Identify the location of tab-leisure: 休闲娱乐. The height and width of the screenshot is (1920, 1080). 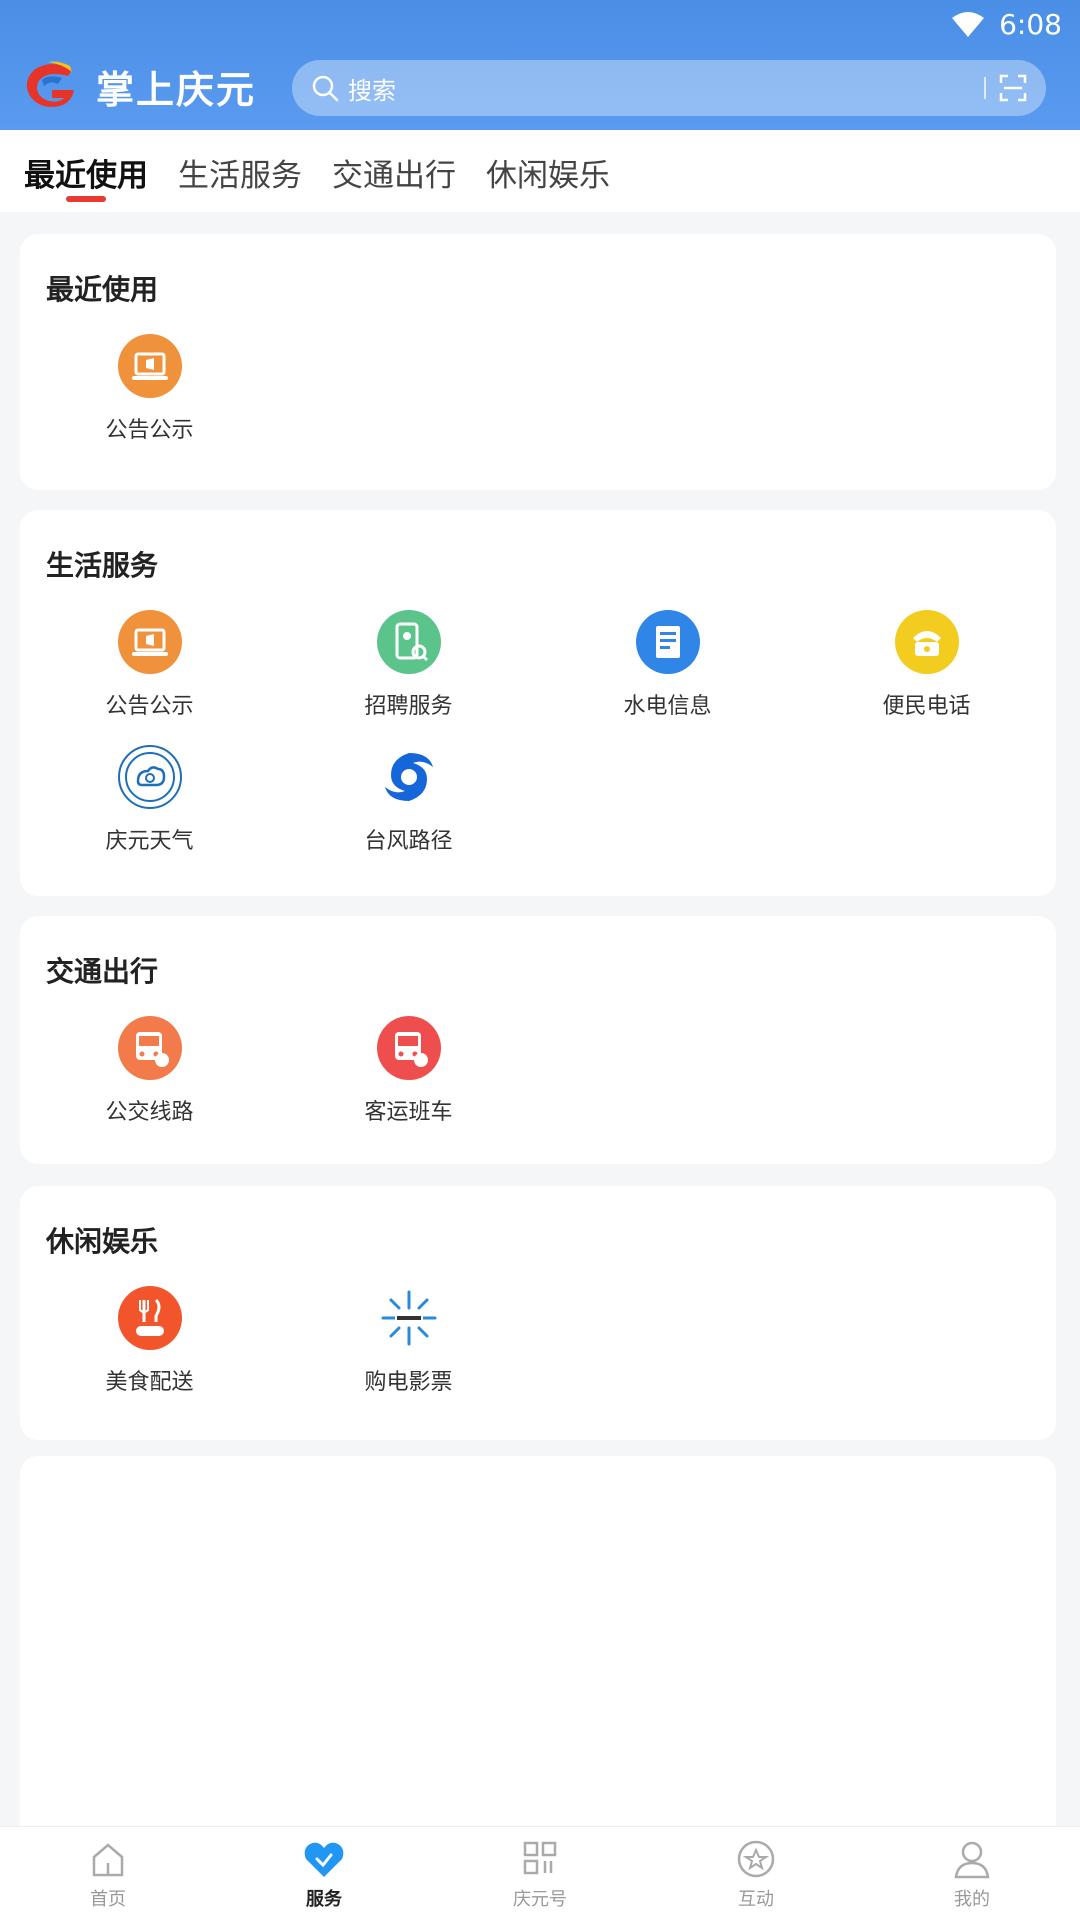
(548, 162).